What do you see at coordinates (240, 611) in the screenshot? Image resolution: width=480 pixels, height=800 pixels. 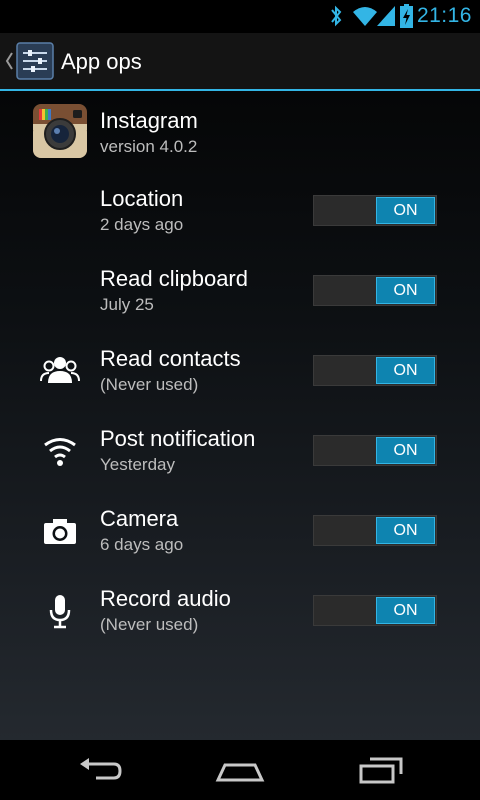 I see `op-row-record-audio: Record audio (Never used) ON` at bounding box center [240, 611].